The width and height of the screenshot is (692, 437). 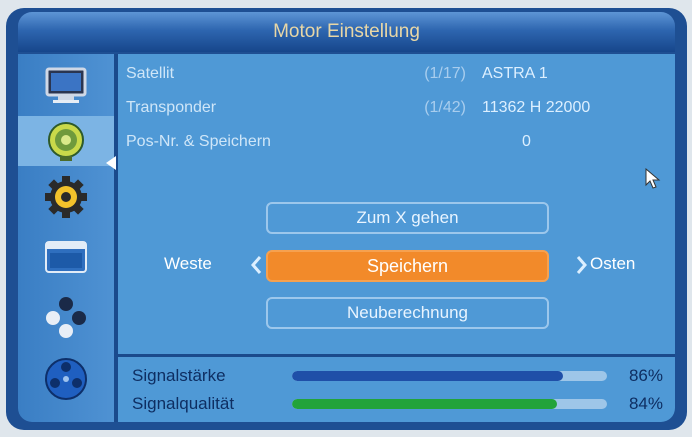 I want to click on satellite-row: Satellit (1/17) ASTRA 1, so click(x=392, y=74).